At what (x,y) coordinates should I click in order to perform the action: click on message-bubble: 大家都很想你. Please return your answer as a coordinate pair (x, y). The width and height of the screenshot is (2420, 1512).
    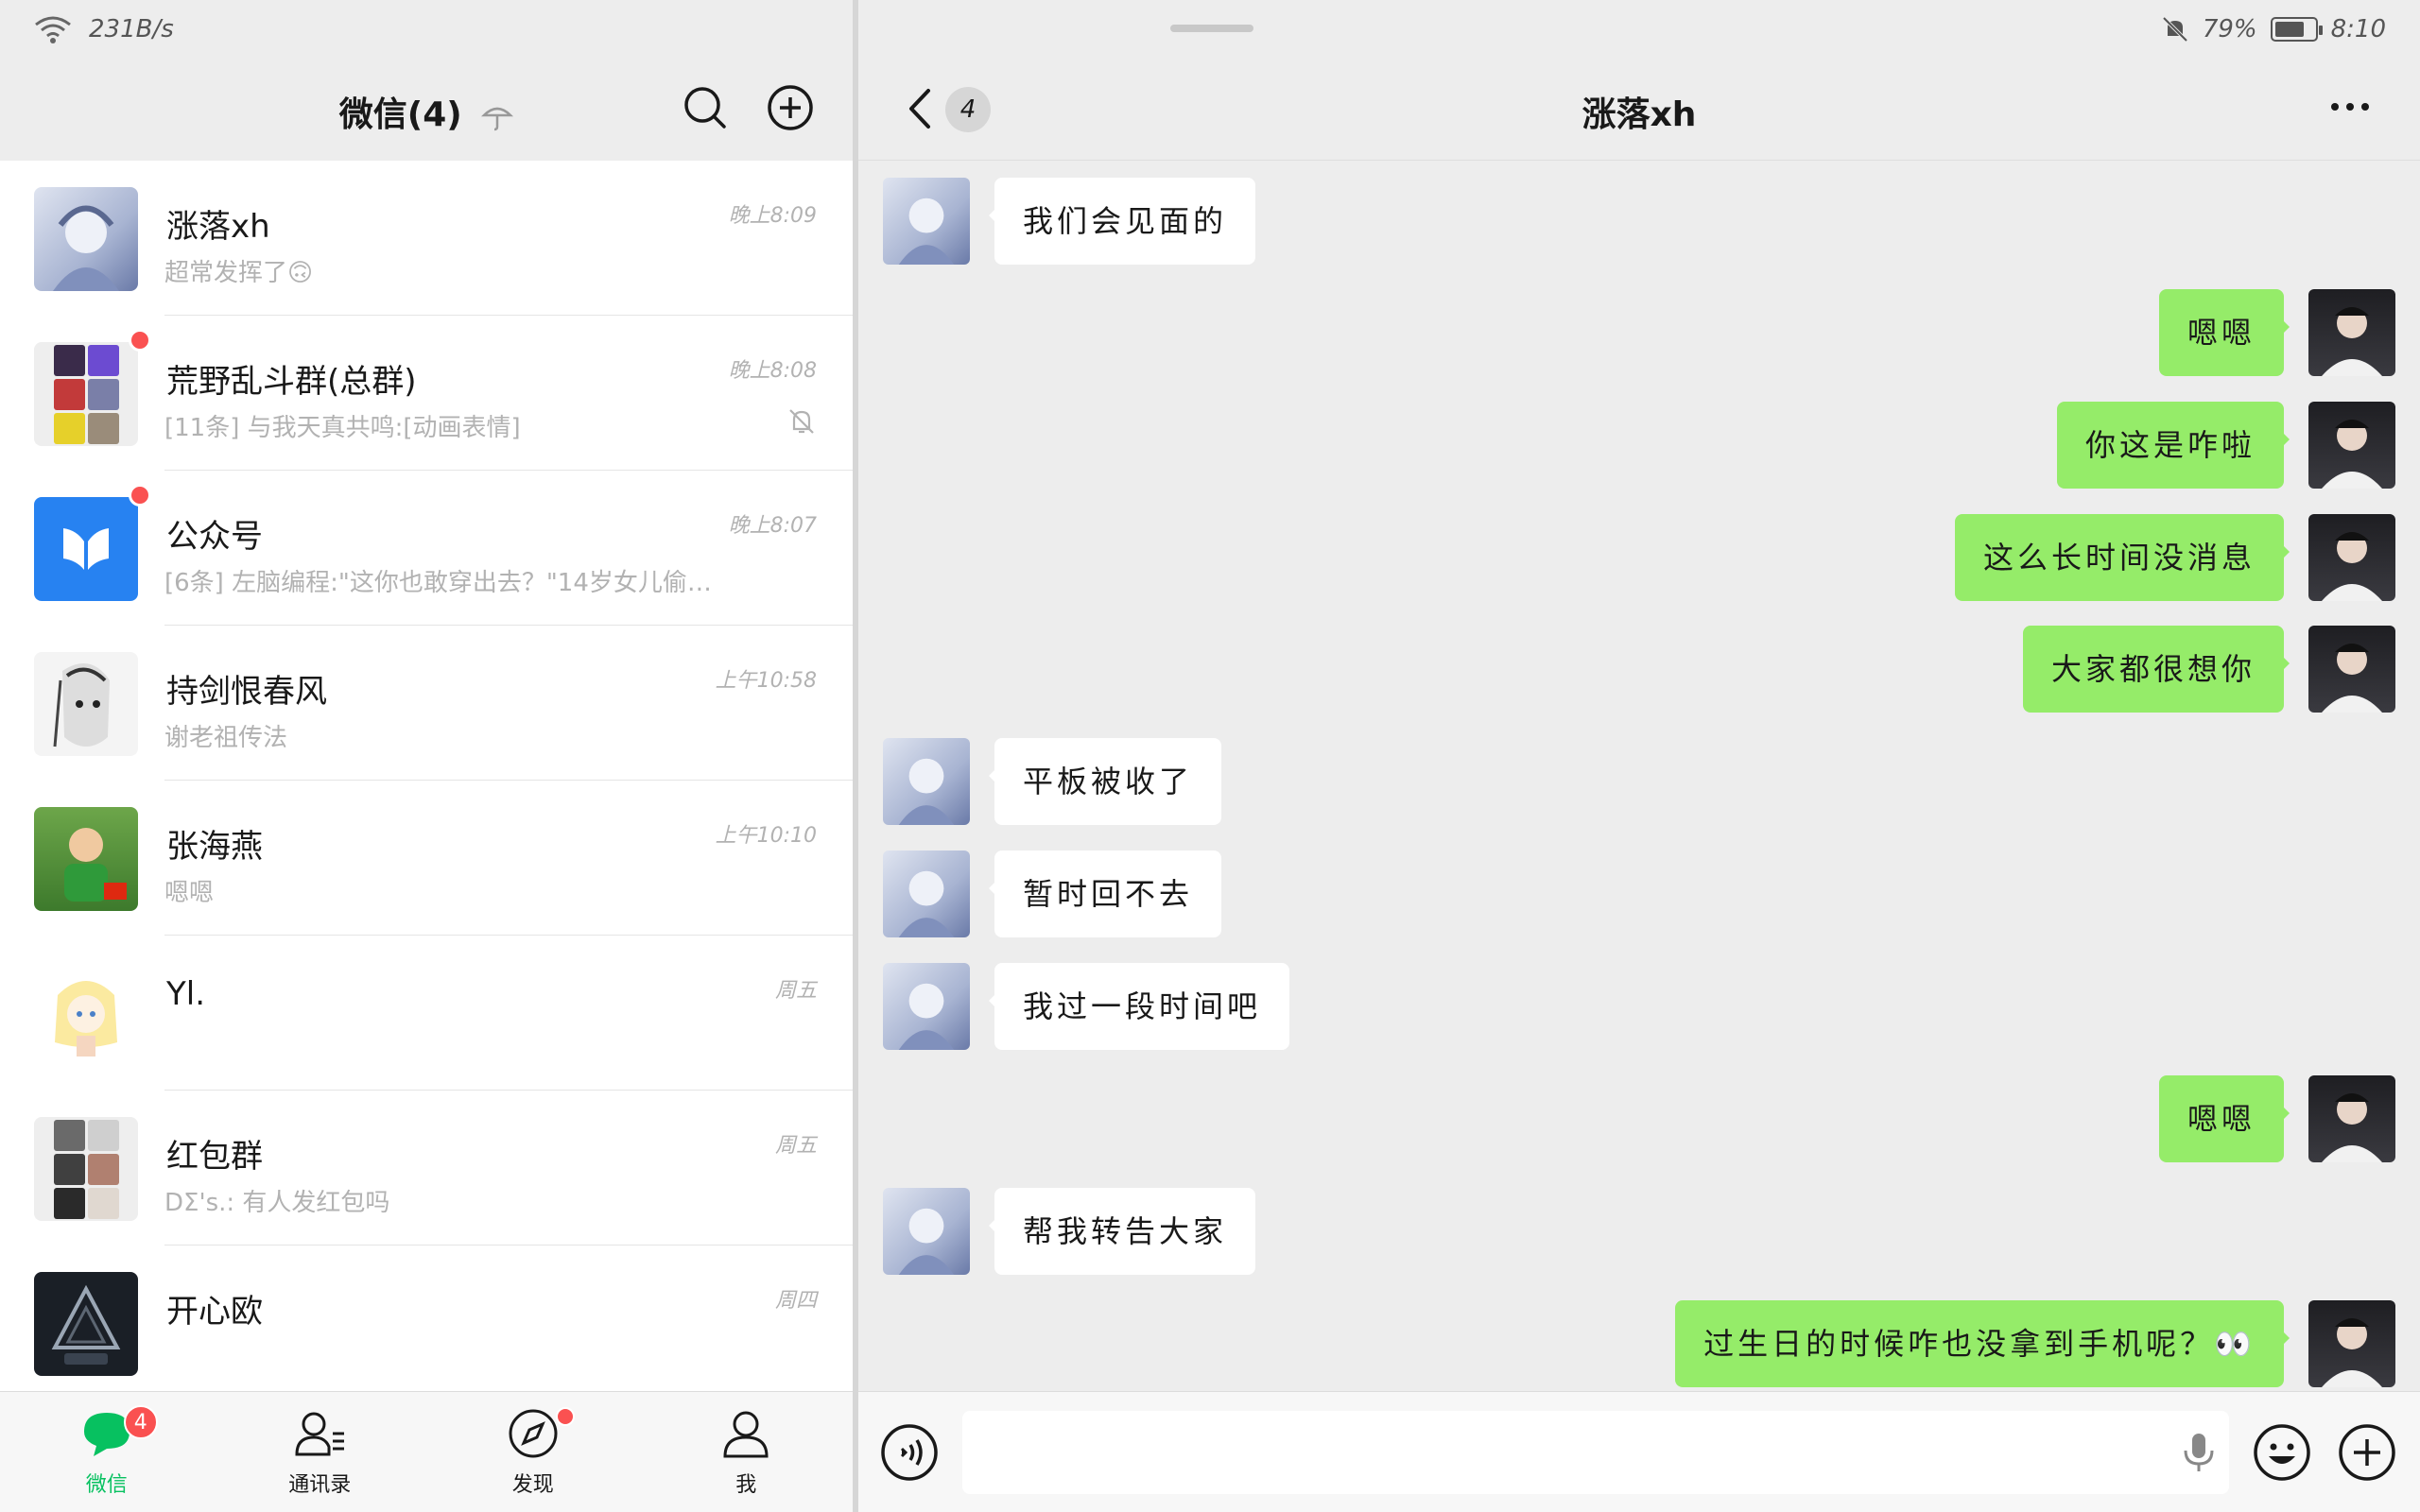
    Looking at the image, I should click on (2156, 669).